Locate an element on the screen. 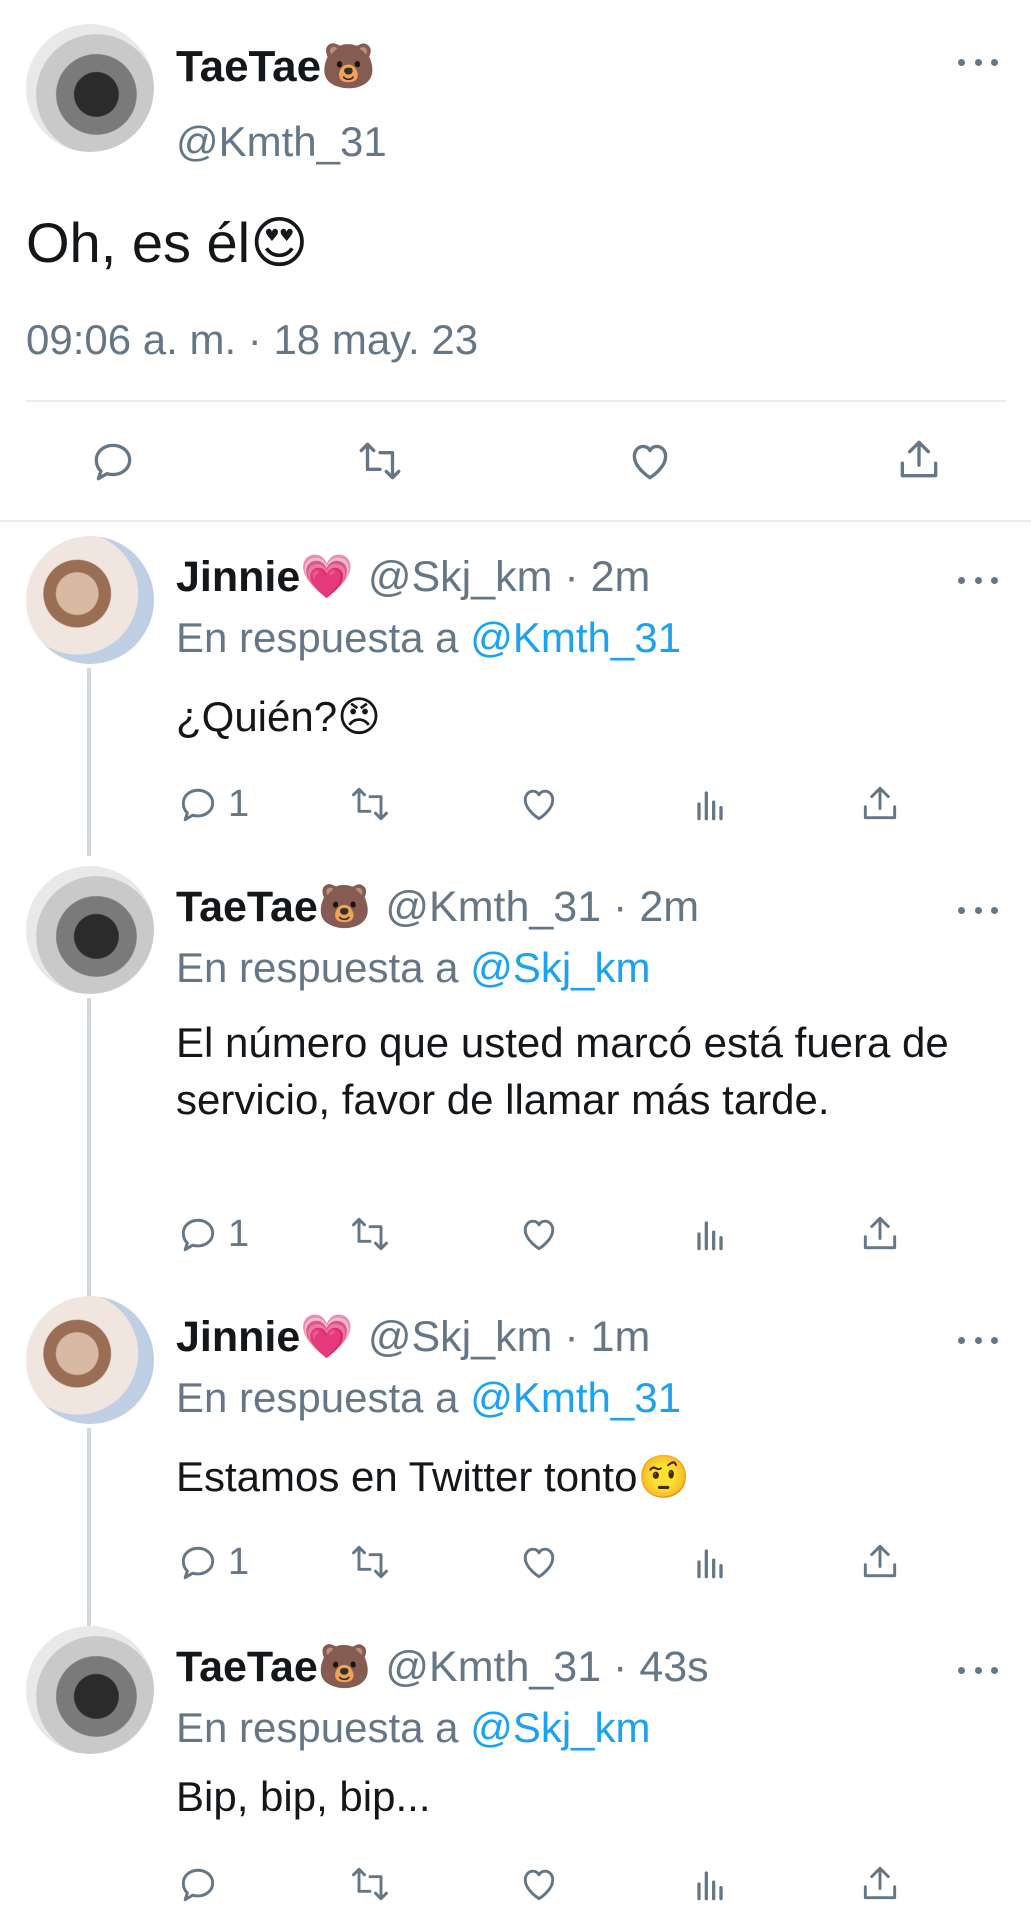 The image size is (1031, 1920). reply-text: Estamos en Twitter tonto🤨 is located at coordinates (576, 1476).